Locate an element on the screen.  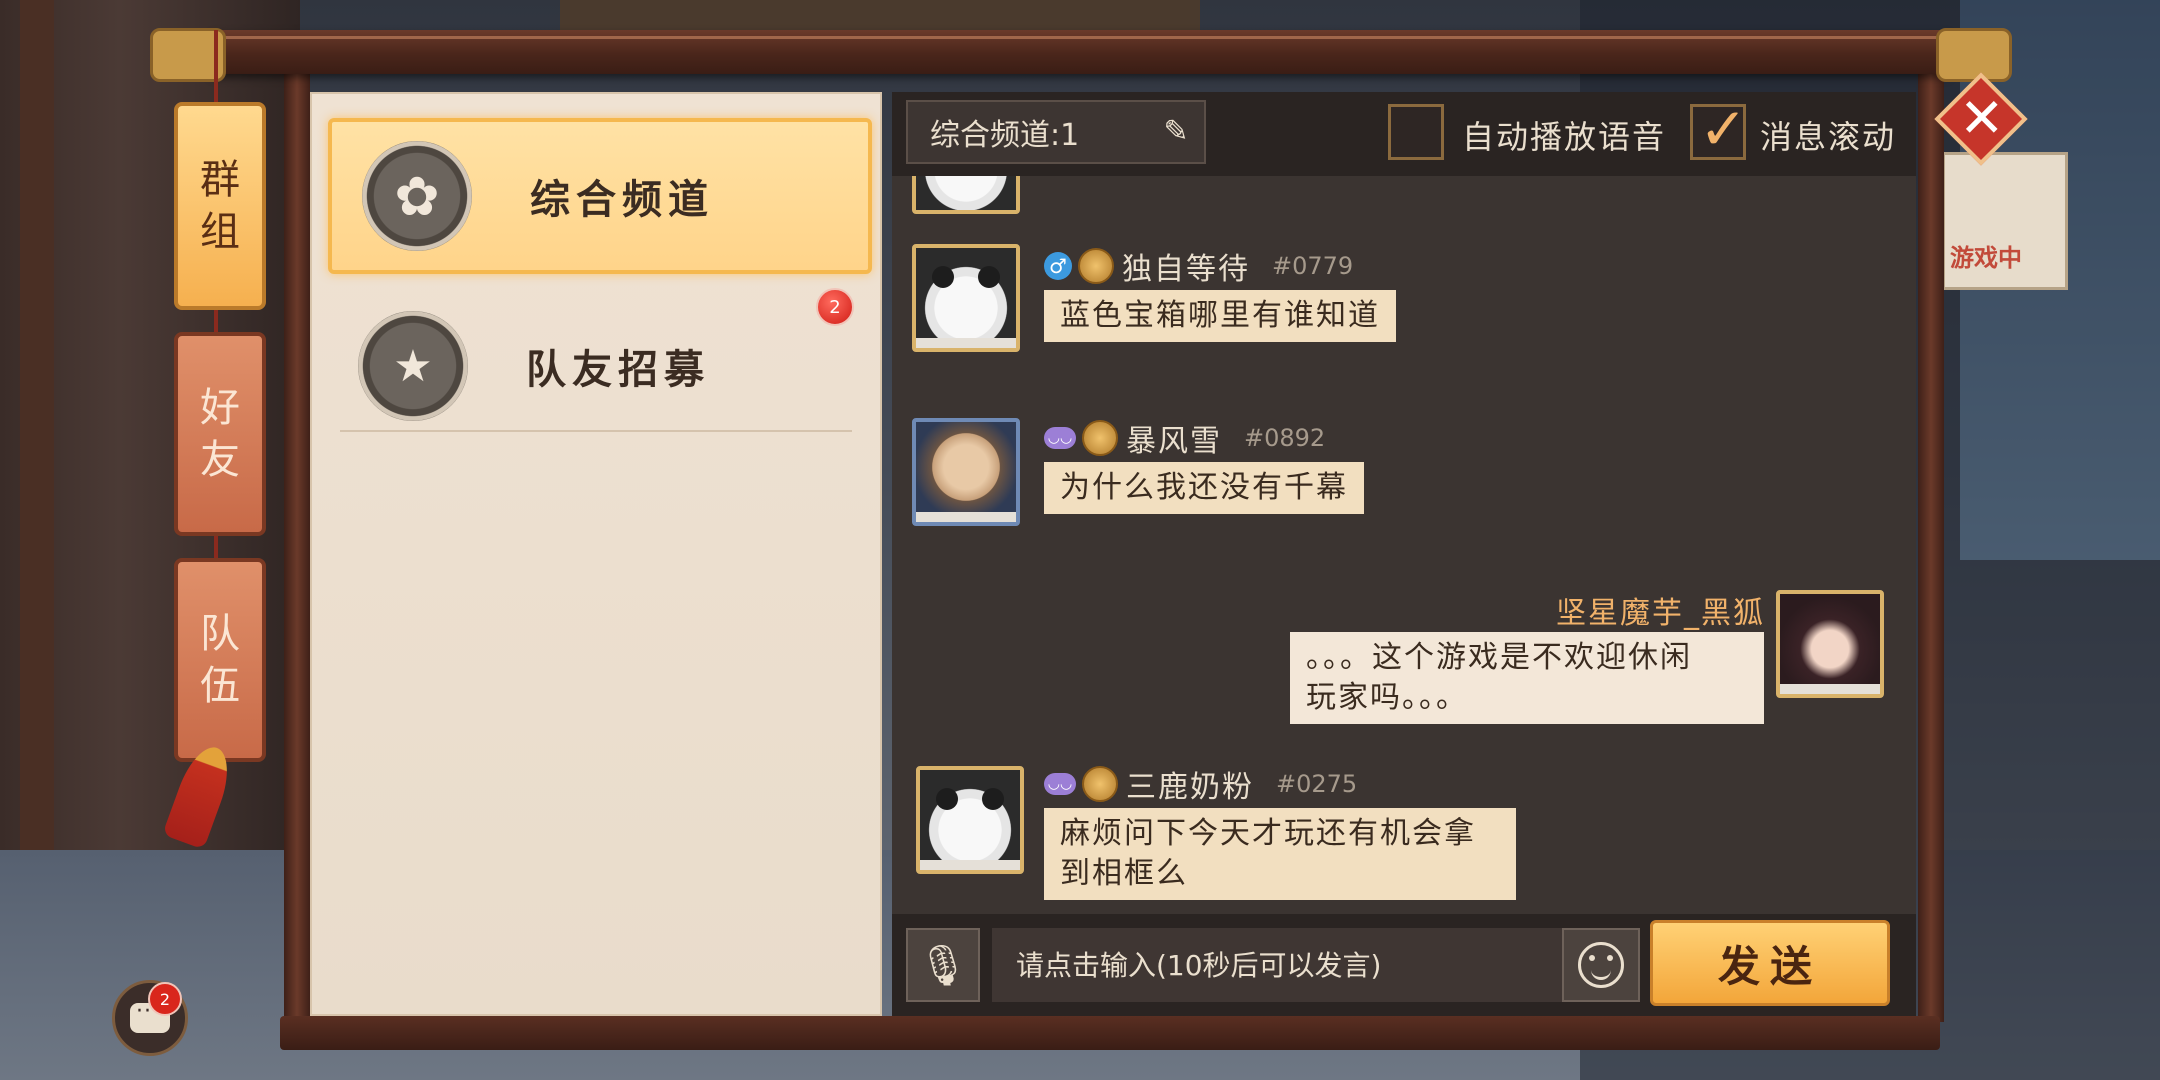
background-status-text: 游戏中 is located at coordinates (1986, 258).